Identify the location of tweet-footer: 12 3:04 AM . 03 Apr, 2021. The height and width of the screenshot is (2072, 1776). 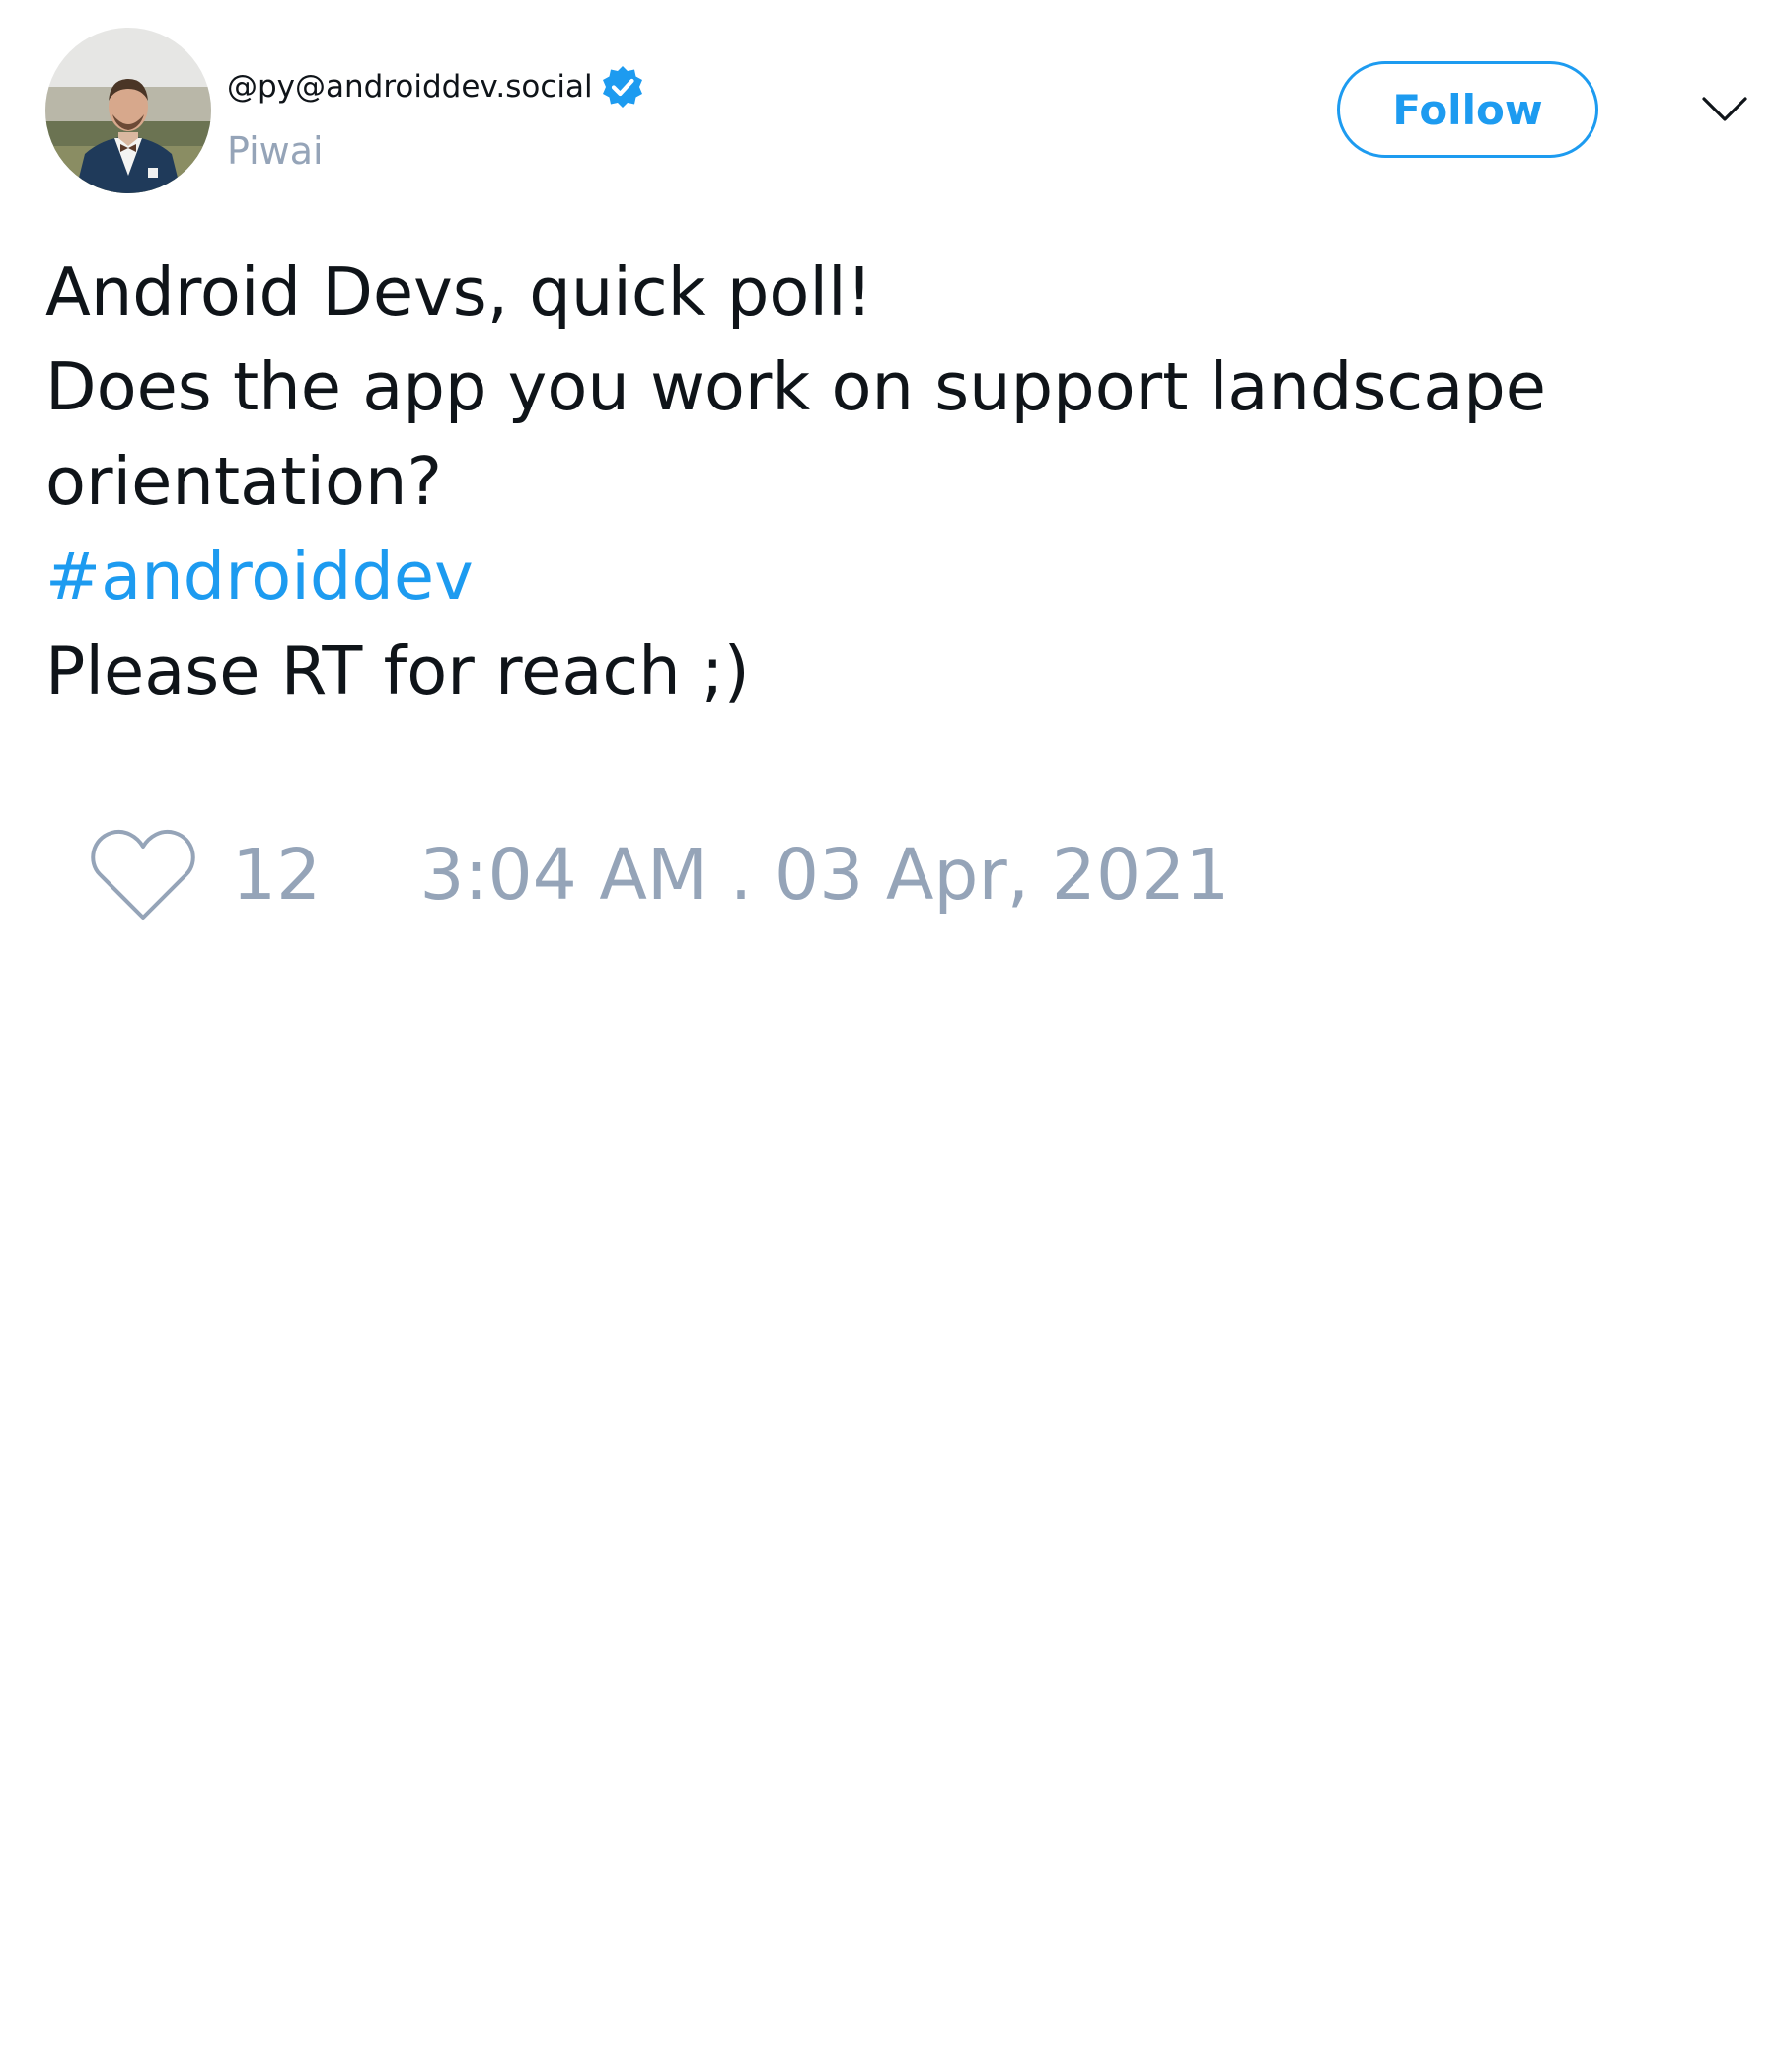
(659, 875).